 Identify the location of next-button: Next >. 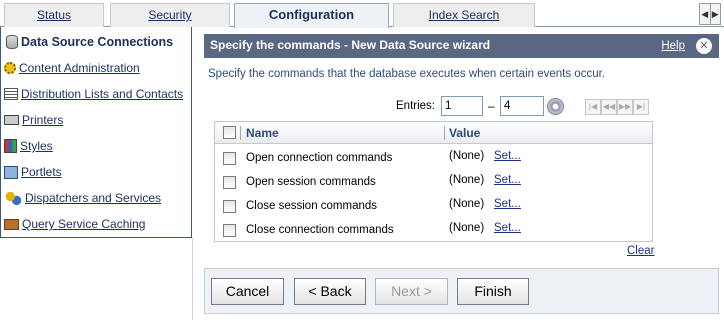
(411, 291).